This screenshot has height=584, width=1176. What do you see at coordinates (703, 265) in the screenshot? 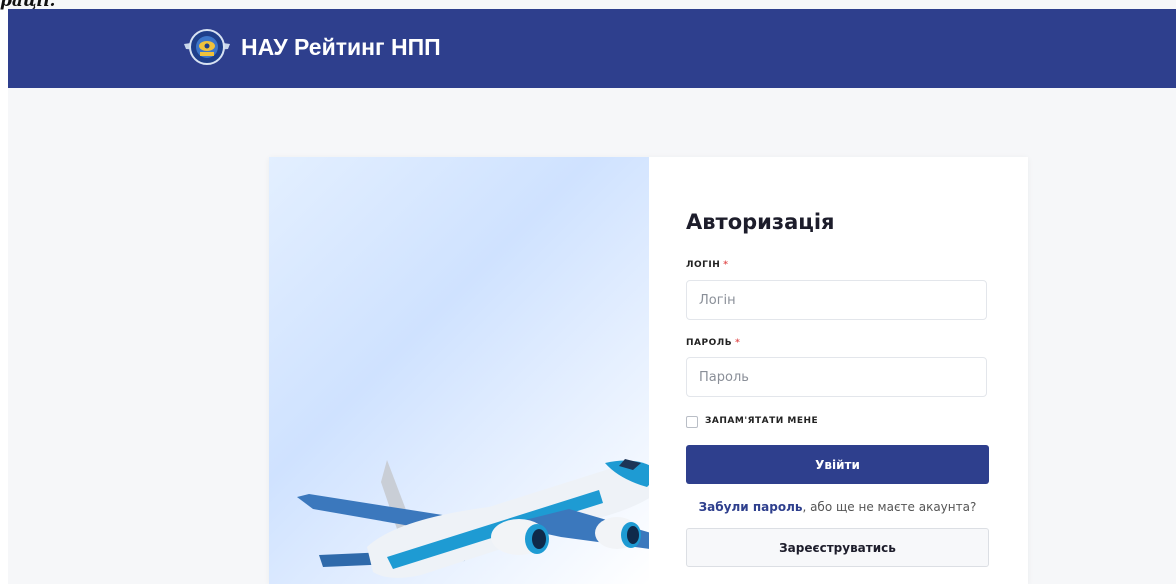
I see `login-label-text: ЛОГІН` at bounding box center [703, 265].